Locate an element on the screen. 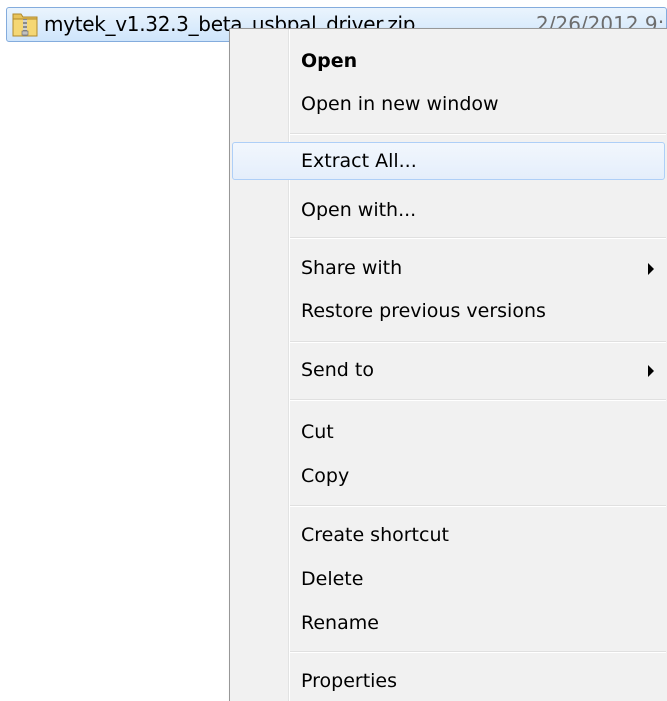 This screenshot has height=701, width=667. menu-item-label: Rename is located at coordinates (340, 623).